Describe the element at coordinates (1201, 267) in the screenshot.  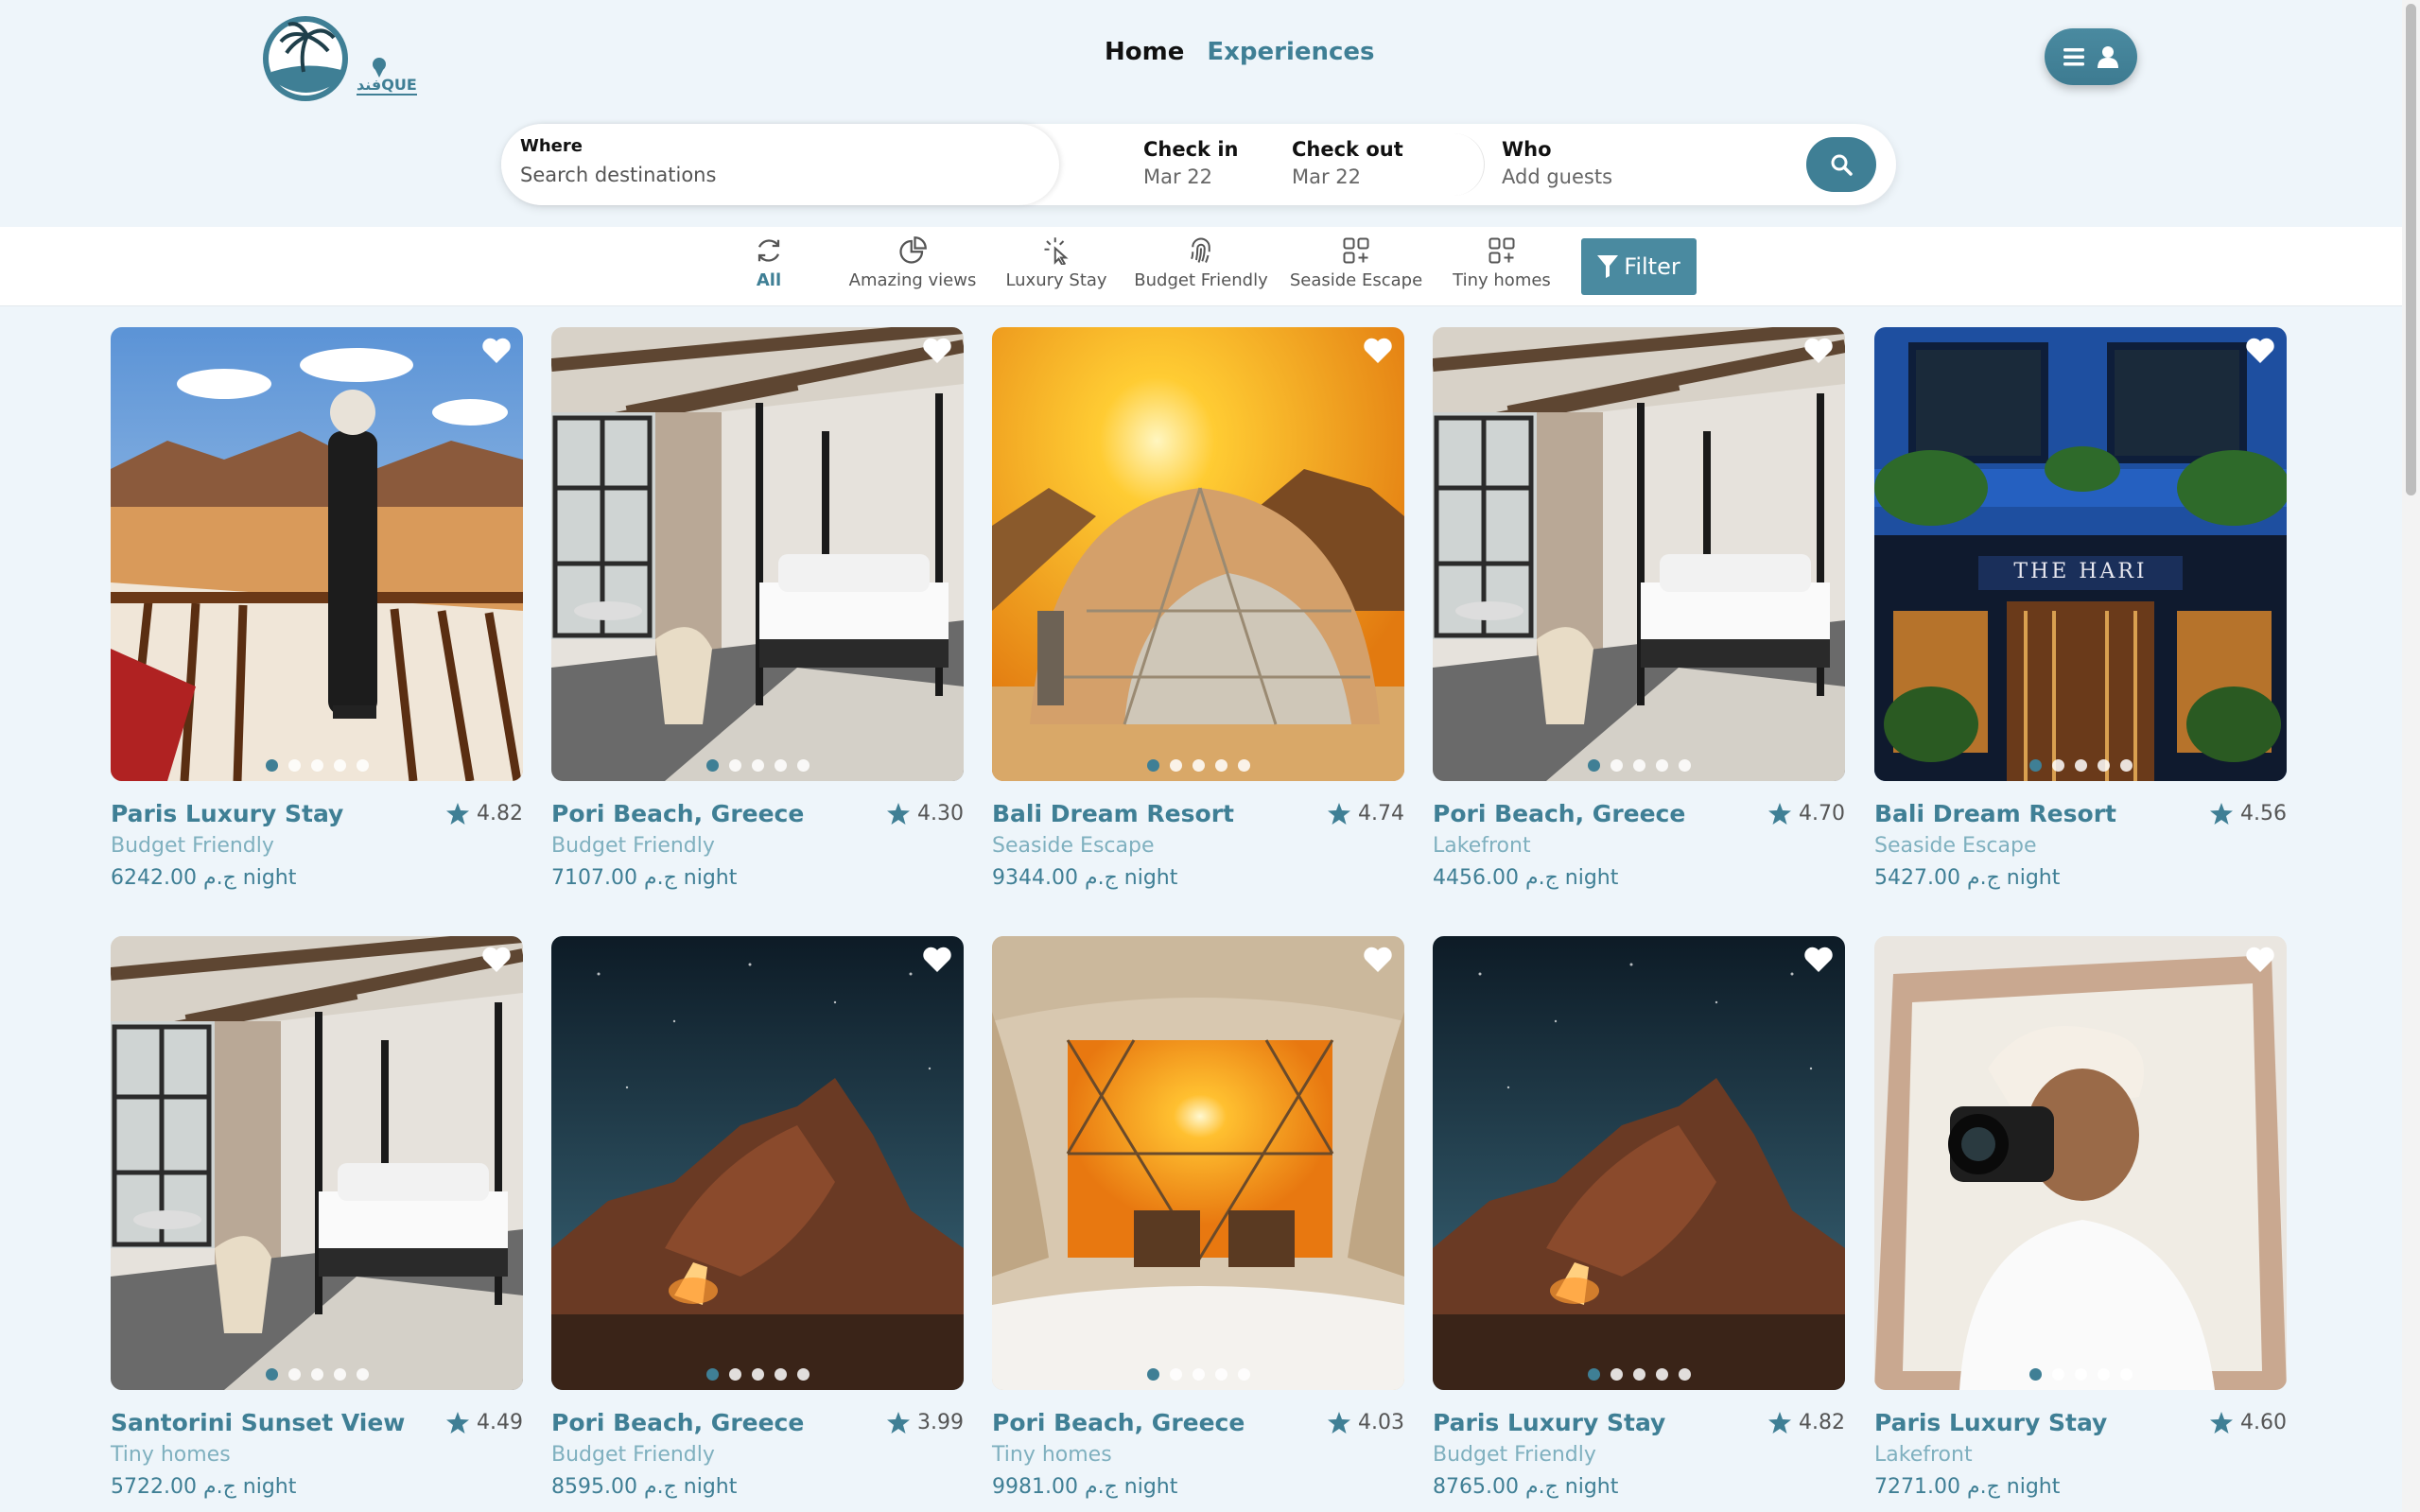
I see `category-budget-friendly: Budget Friendly` at that location.